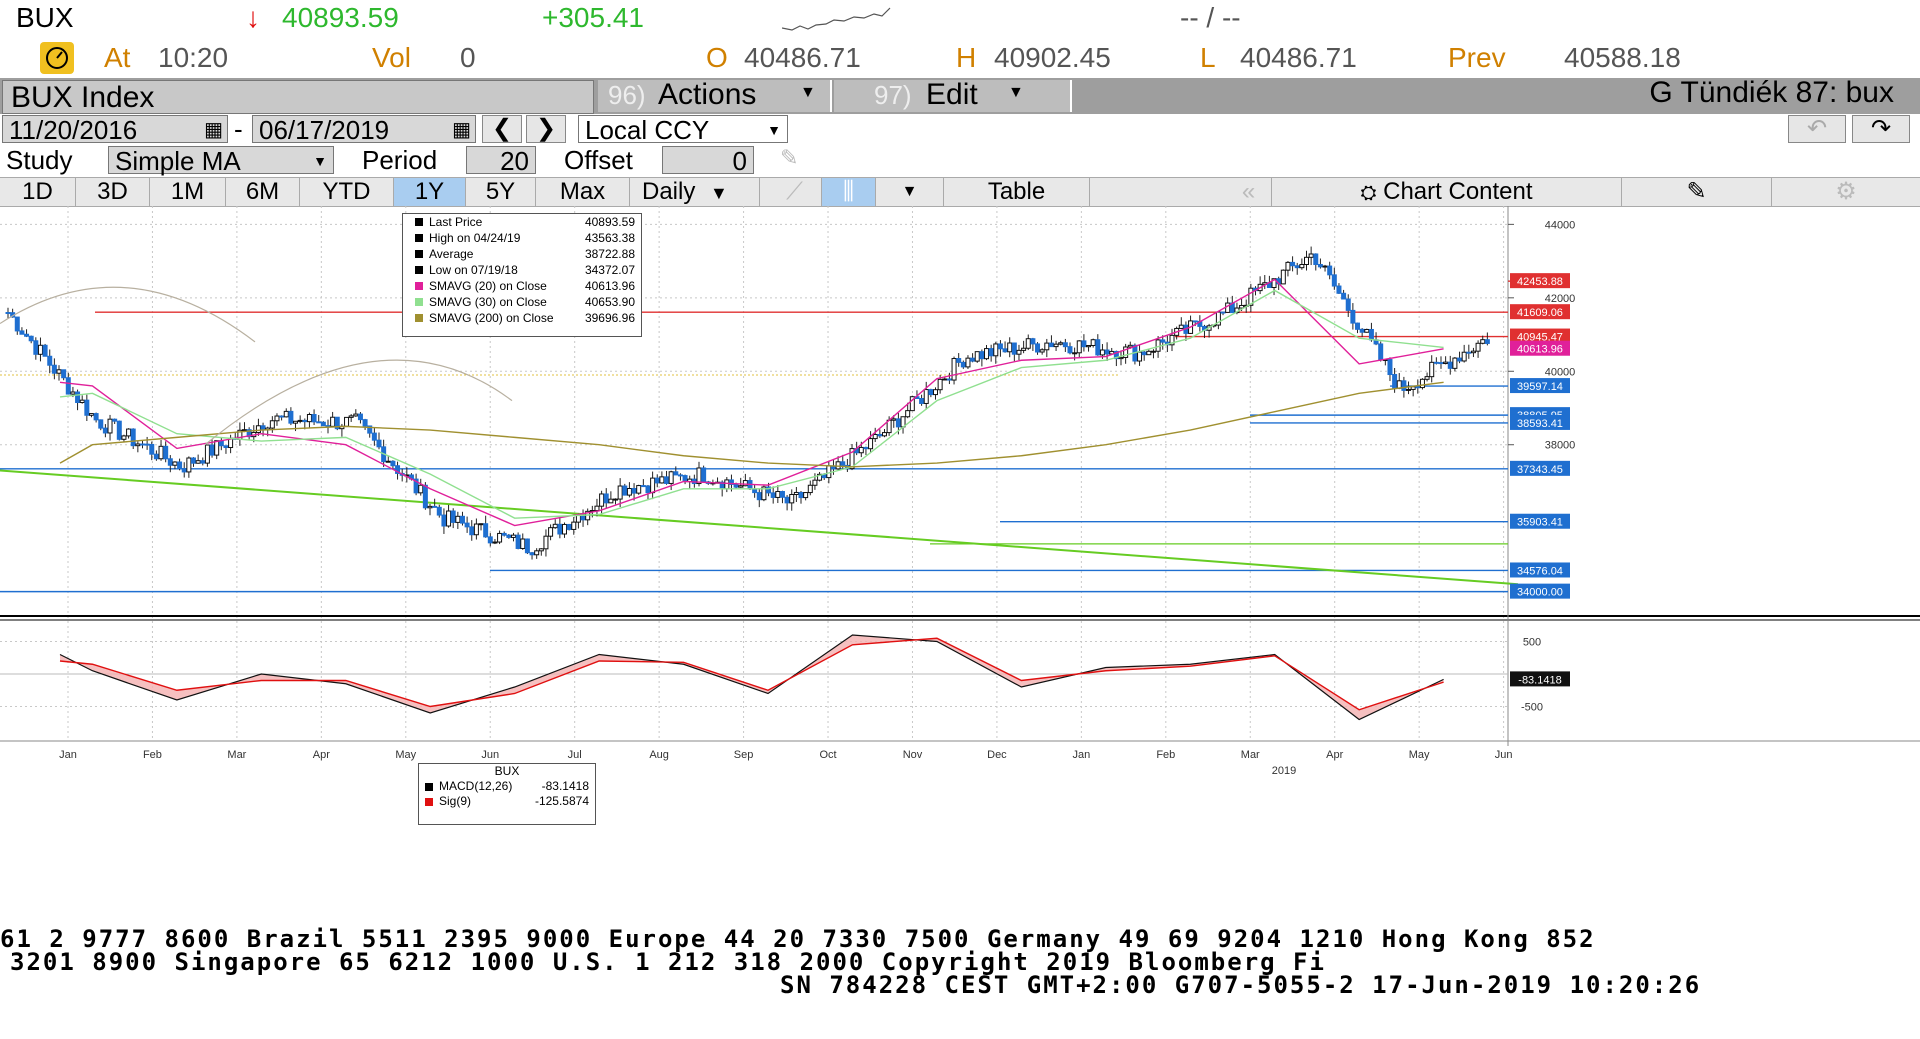 The image size is (1920, 1039). Describe the element at coordinates (1540, 571) in the screenshot. I see `price-tag-label: 34576.04` at that location.